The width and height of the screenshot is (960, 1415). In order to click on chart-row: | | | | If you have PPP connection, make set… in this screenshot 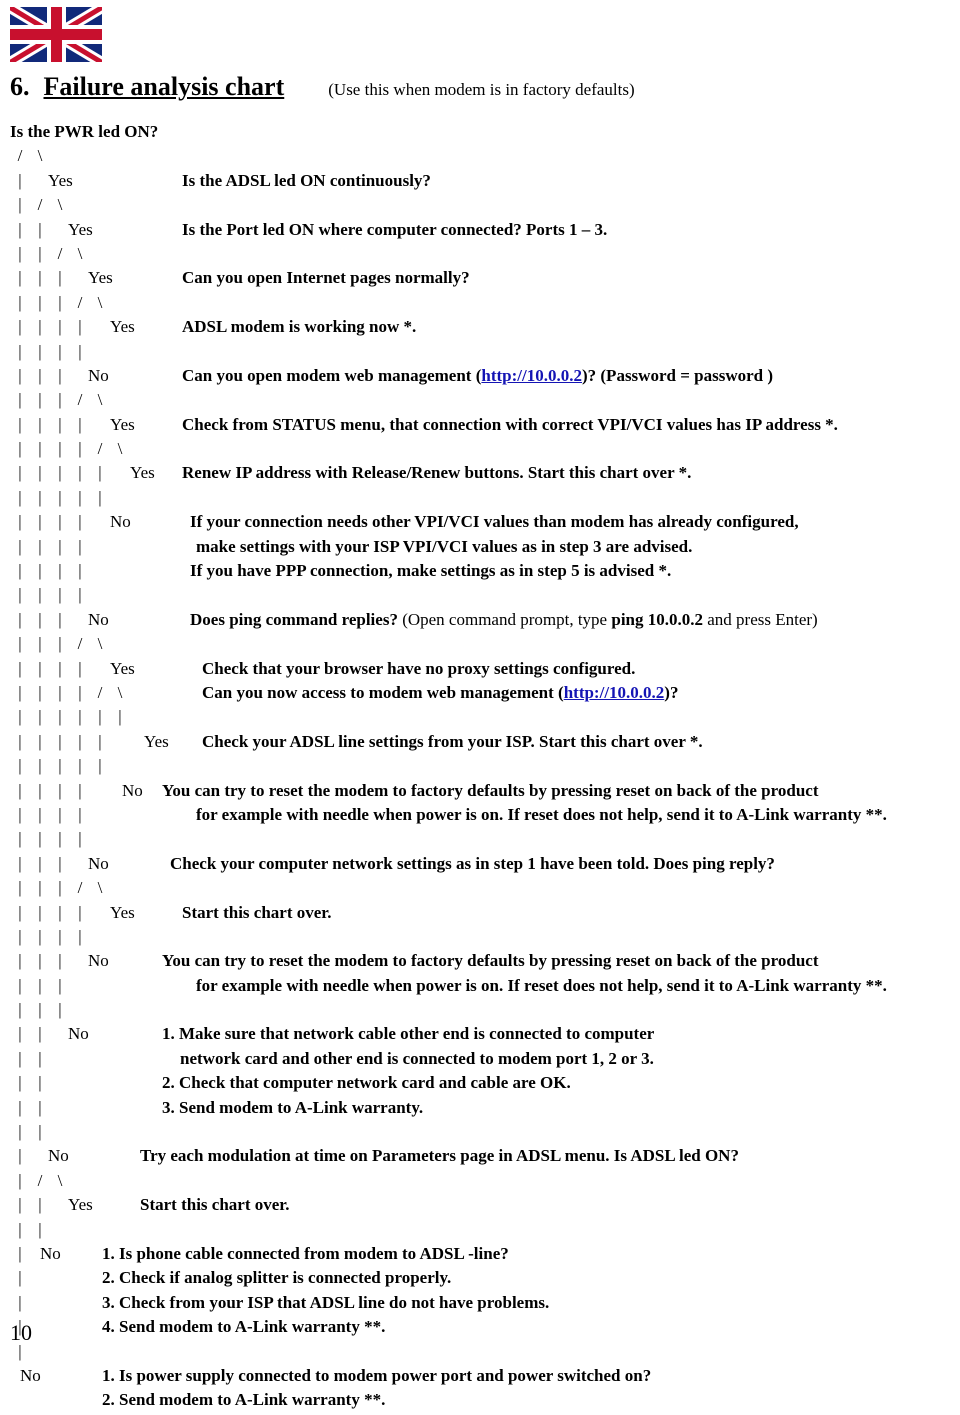, I will do `click(483, 573)`.